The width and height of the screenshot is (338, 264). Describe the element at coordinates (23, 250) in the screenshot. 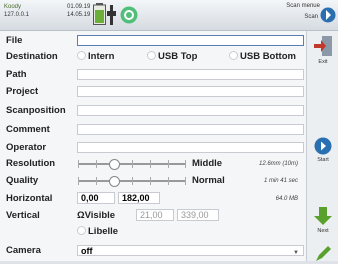

I see `camera-label: Camera` at that location.